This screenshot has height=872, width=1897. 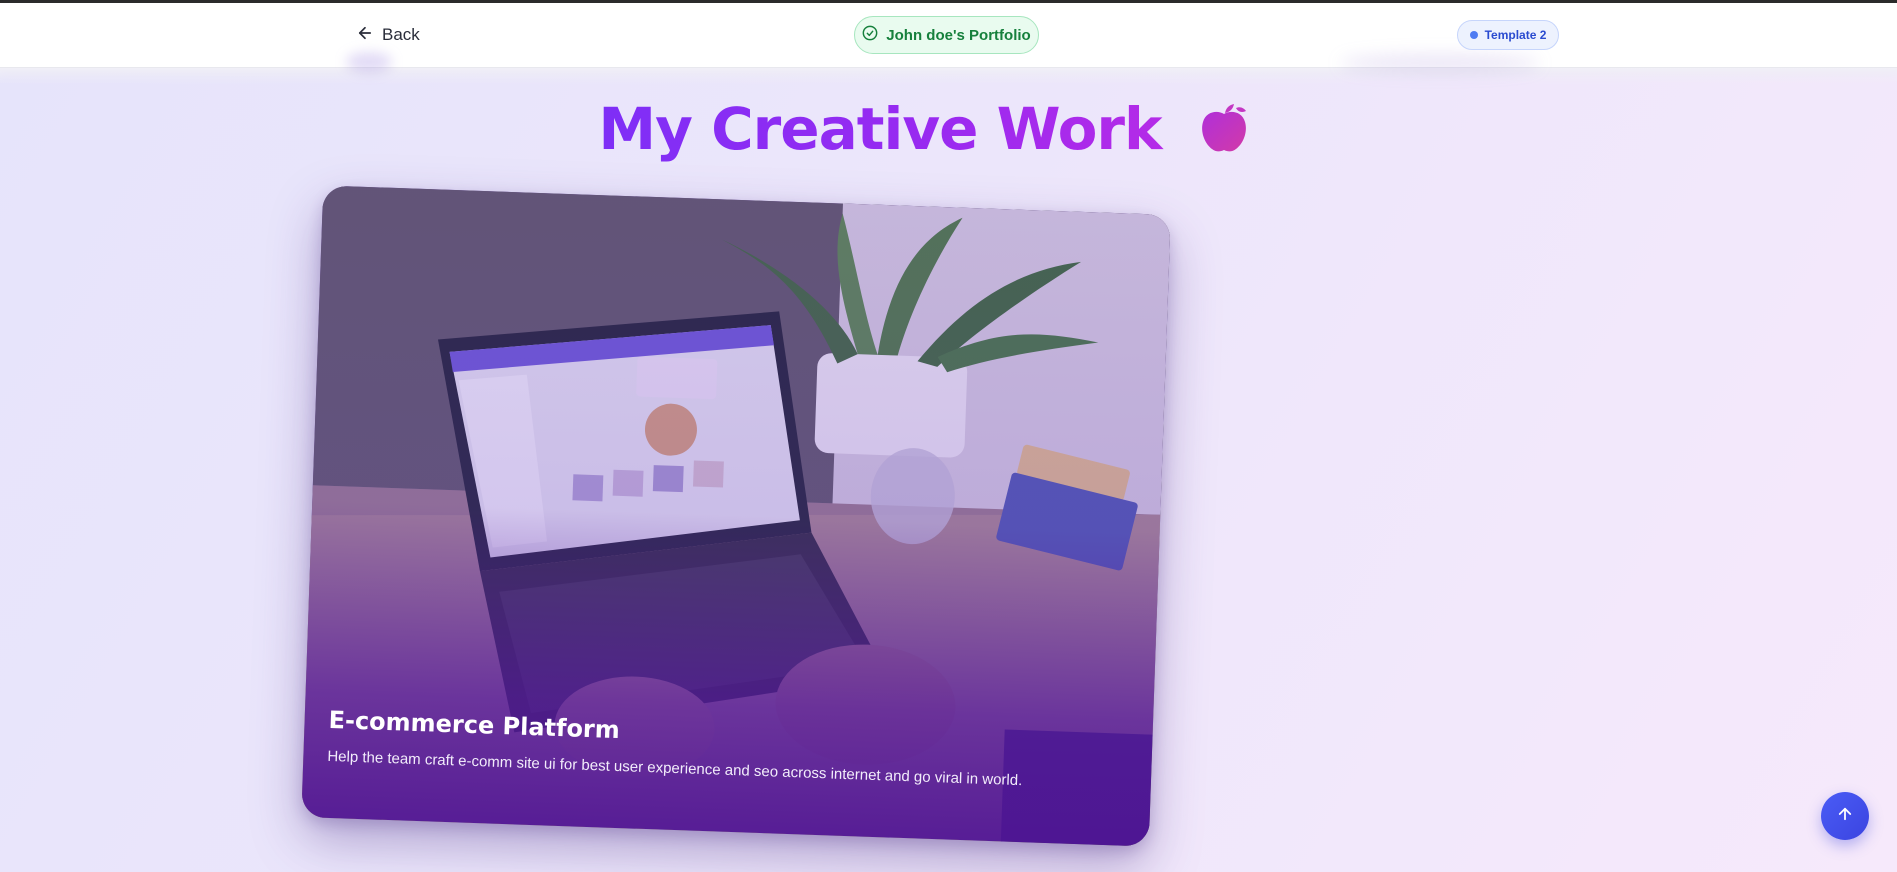 I want to click on portfolio-badge: John doe's Portfolio, so click(x=946, y=35).